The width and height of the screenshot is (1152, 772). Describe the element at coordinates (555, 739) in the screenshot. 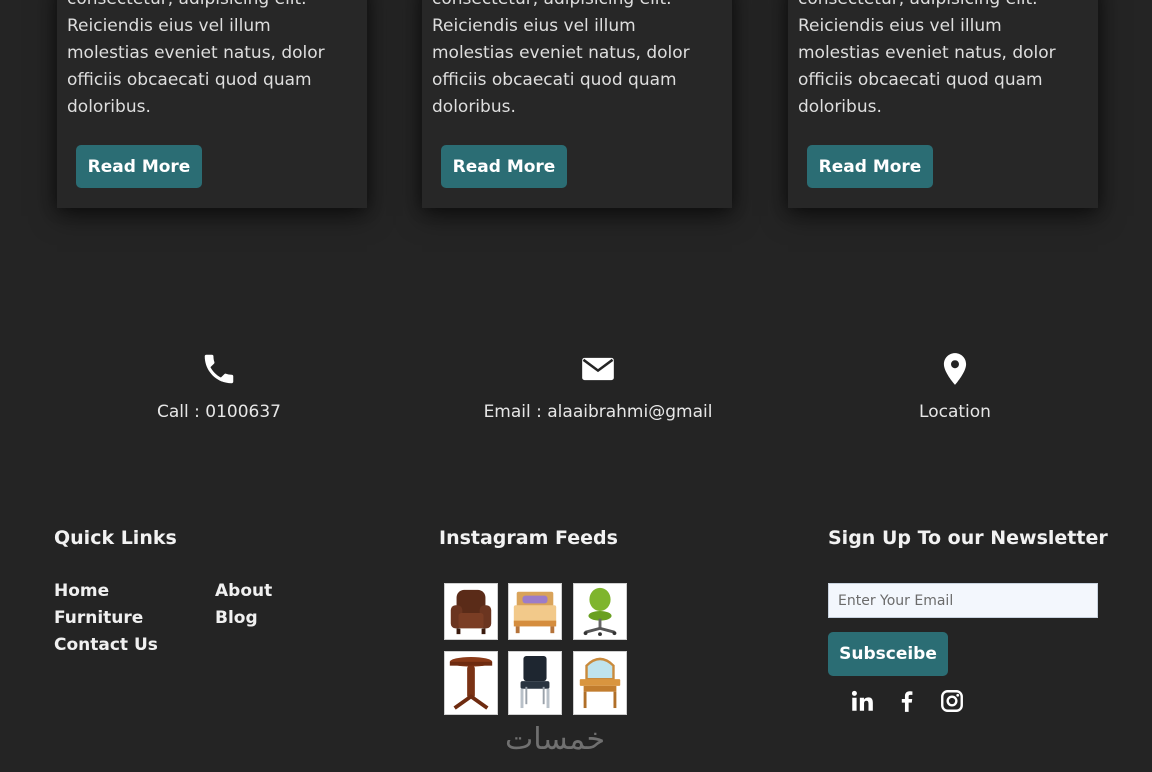

I see `watermark-logo: خمسات` at that location.